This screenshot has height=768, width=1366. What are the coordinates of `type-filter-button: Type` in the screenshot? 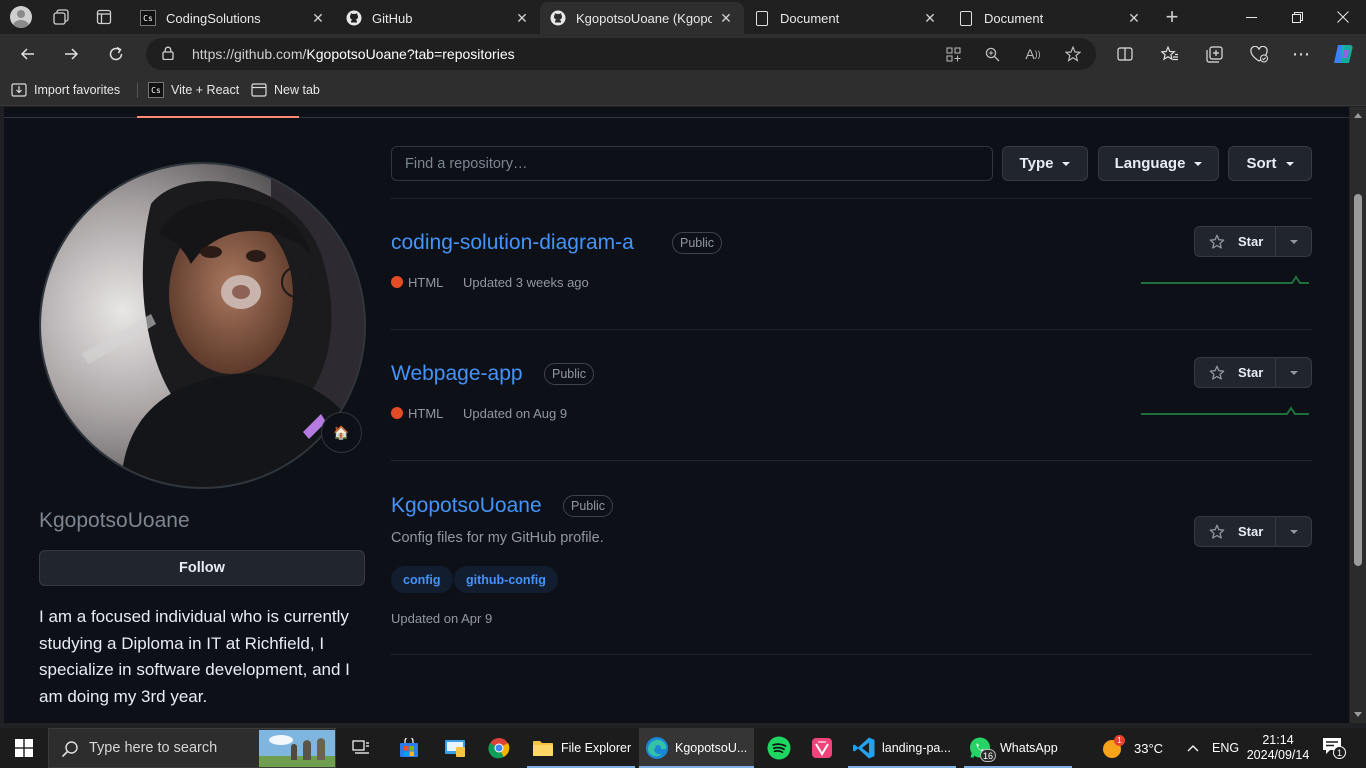 It's located at (1045, 163).